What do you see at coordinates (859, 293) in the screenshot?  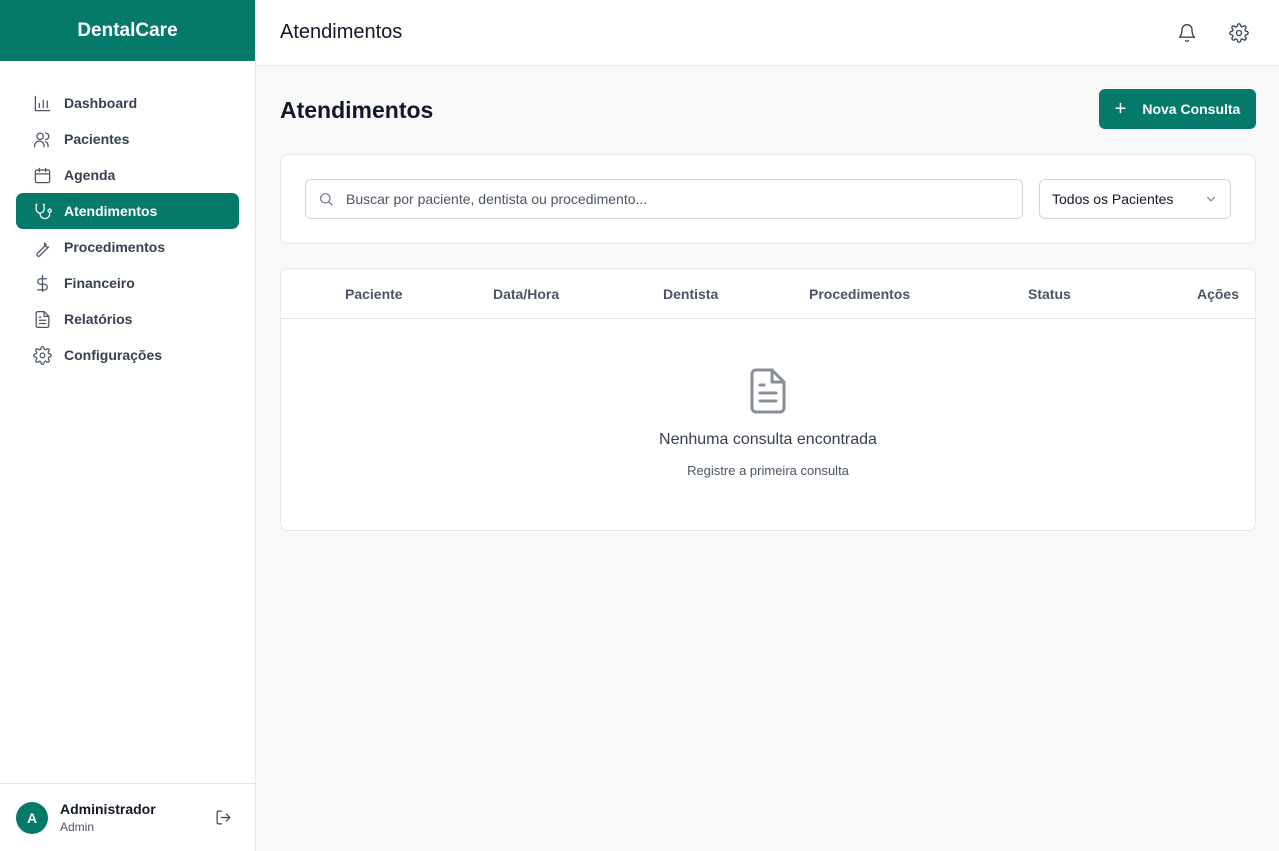 I see `column-header-procedimentos: Procedimentos` at bounding box center [859, 293].